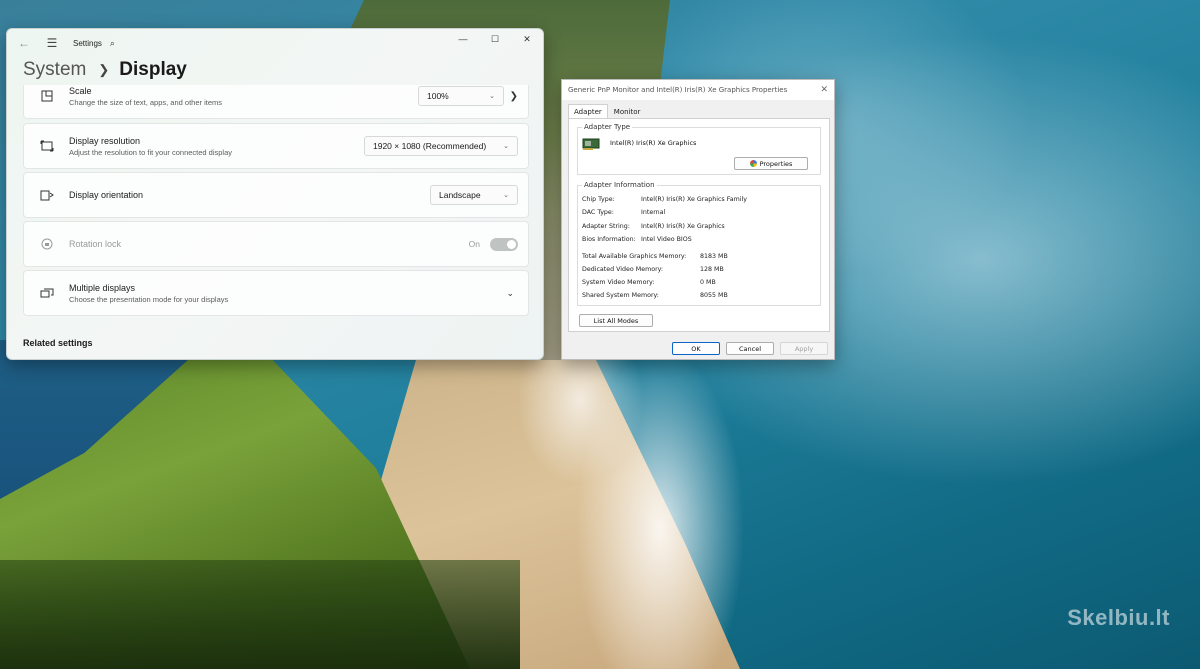  Describe the element at coordinates (619, 185) in the screenshot. I see `adapter-information-label: Adapter Information` at that location.